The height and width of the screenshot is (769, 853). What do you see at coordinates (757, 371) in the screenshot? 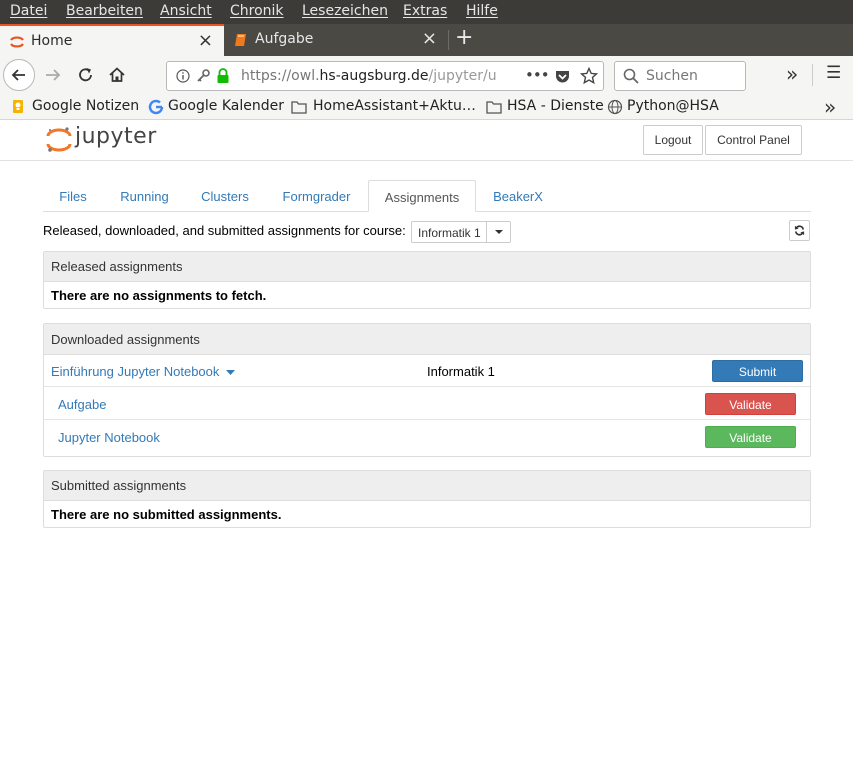
I see `submit-button: Submit` at bounding box center [757, 371].